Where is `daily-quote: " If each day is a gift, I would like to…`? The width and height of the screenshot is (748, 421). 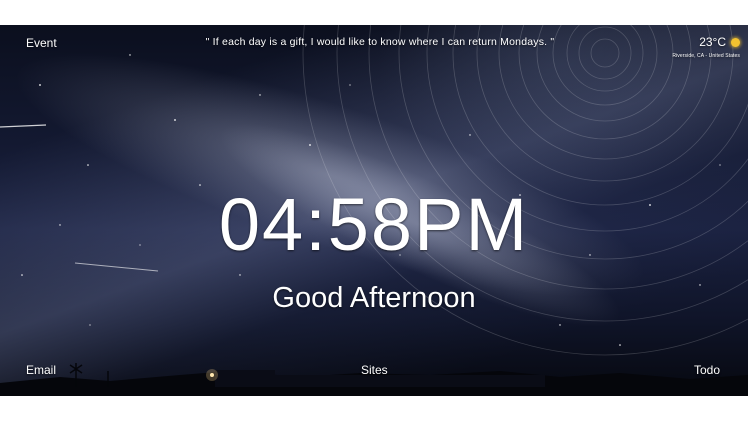
daily-quote: " If each day is a gift, I would like to… is located at coordinates (380, 42).